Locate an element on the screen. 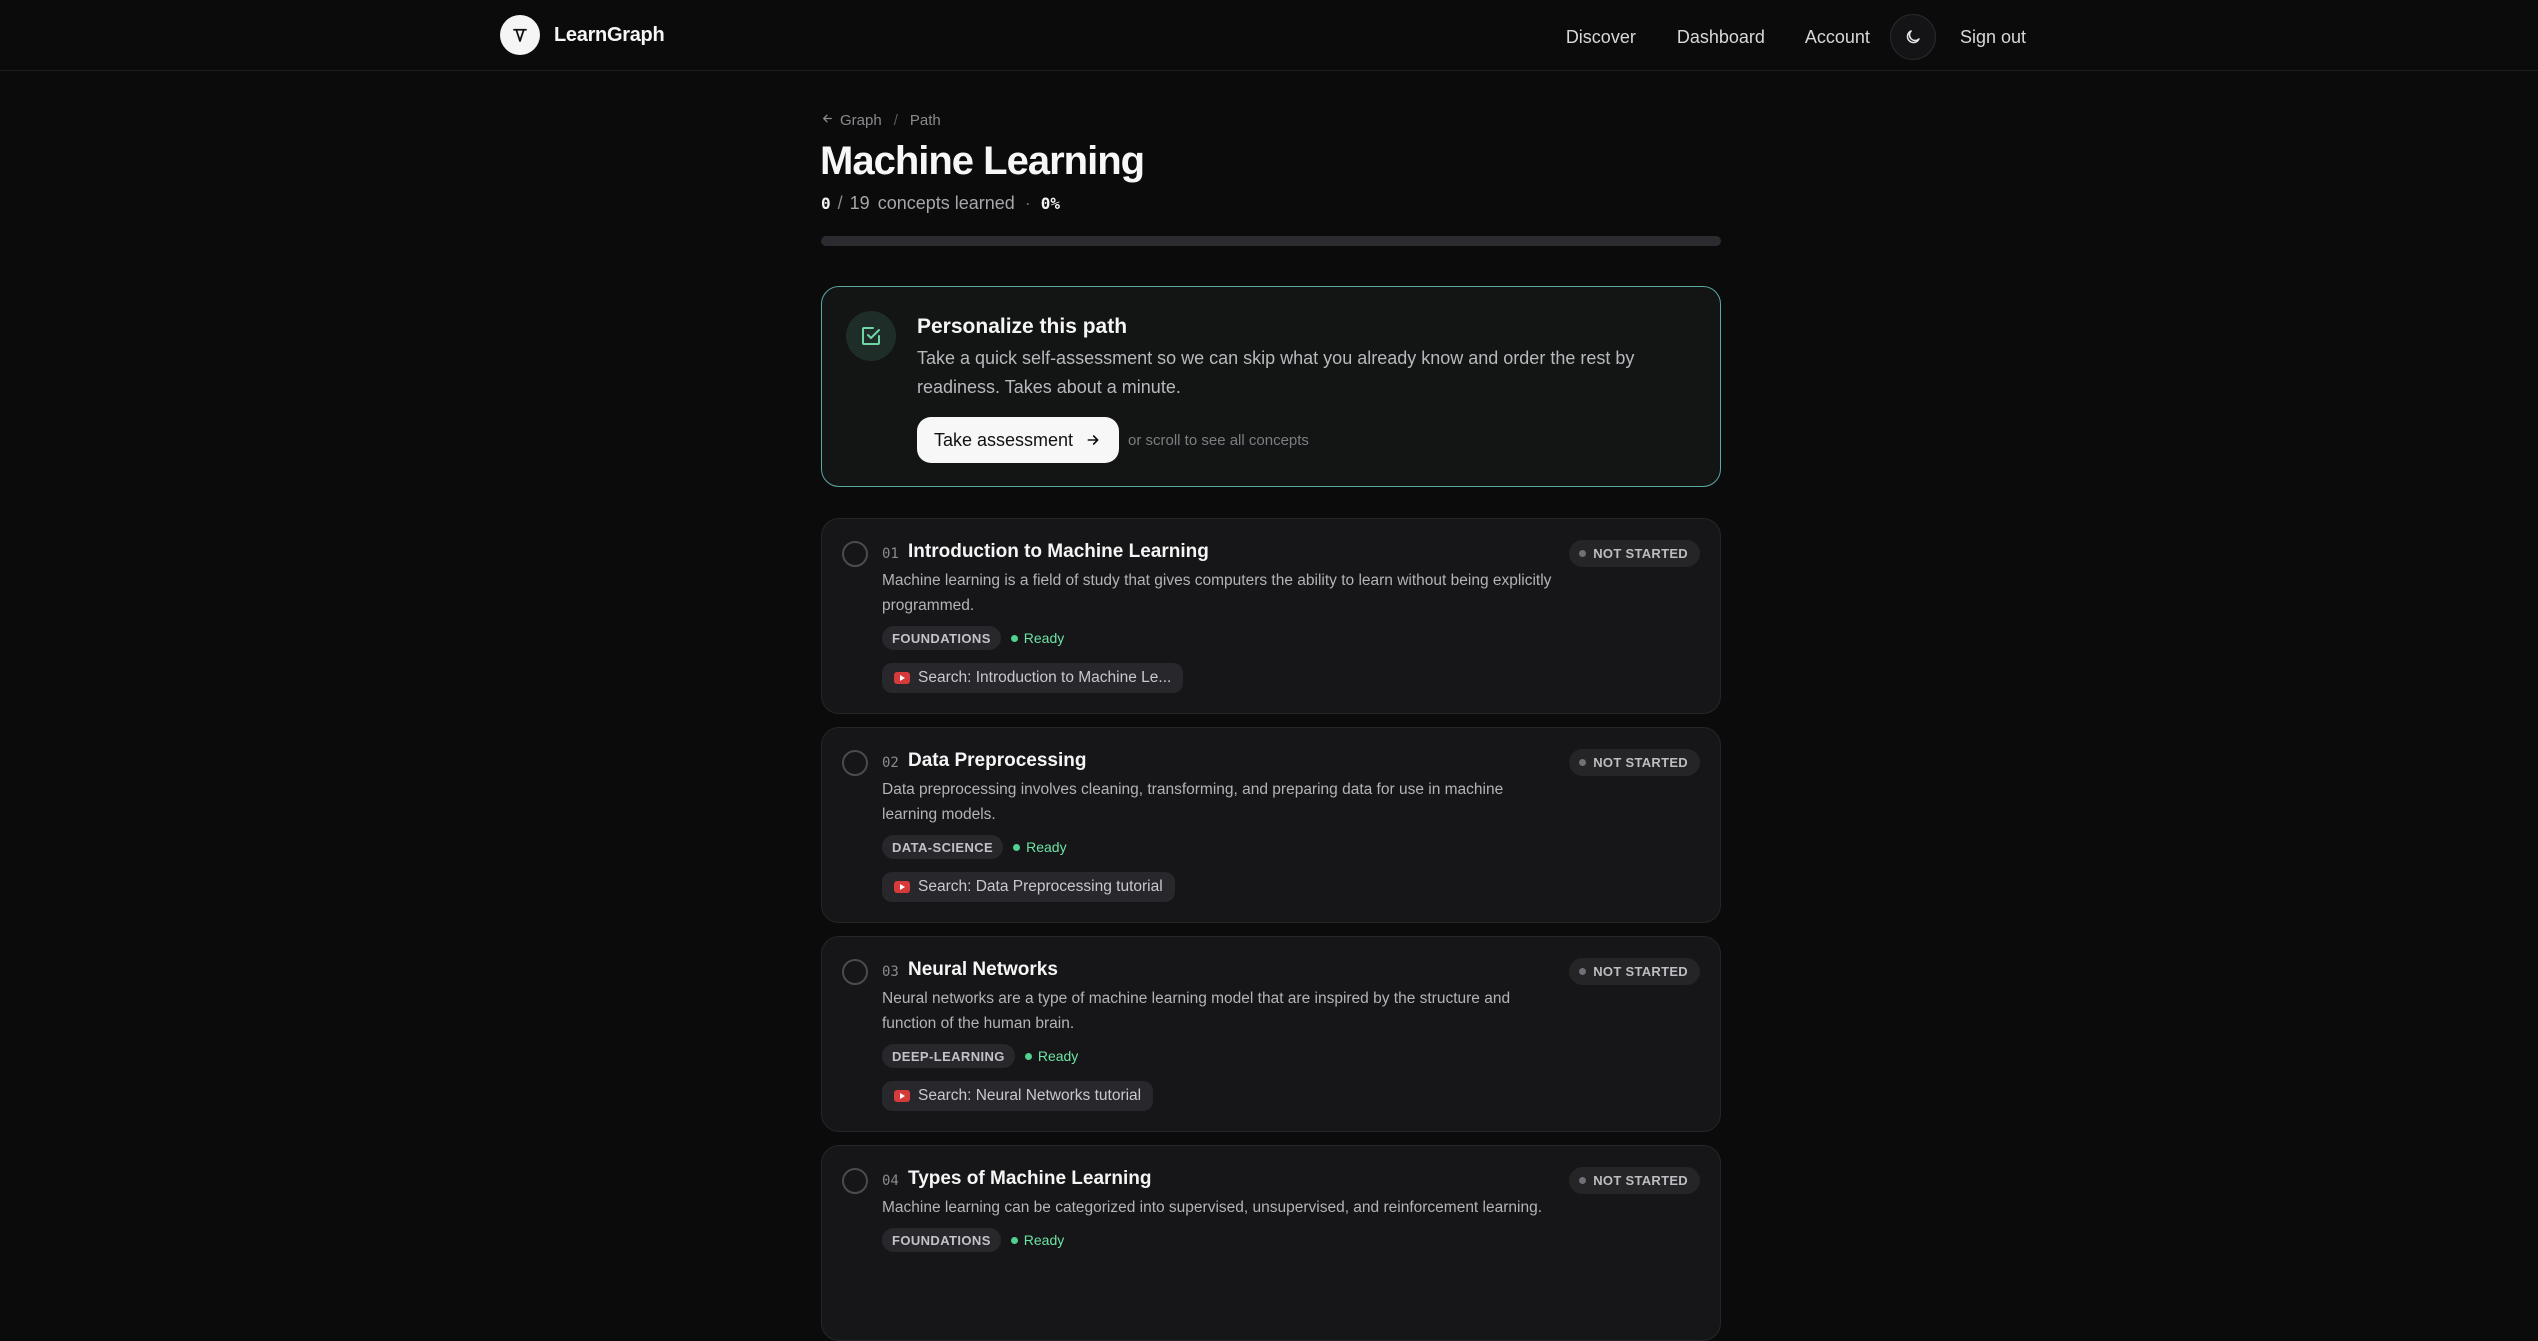  concept-title: Types of Machine Learning is located at coordinates (1030, 1179).